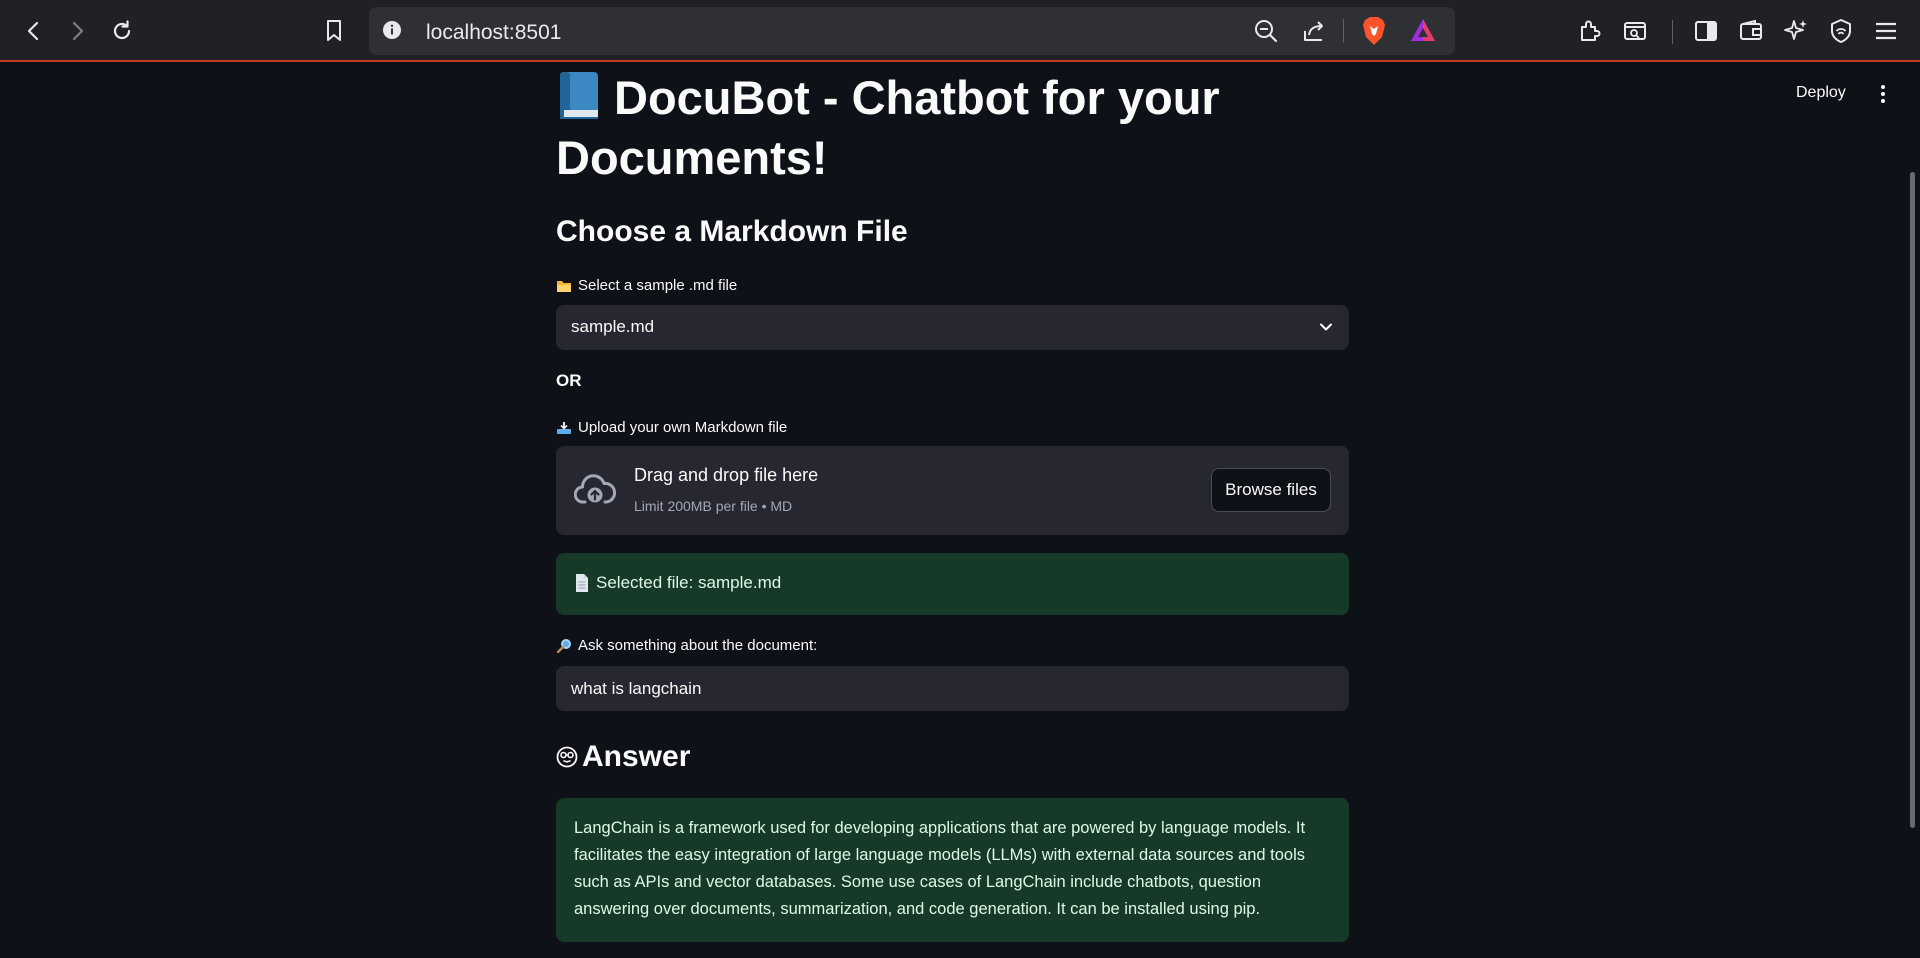 The height and width of the screenshot is (958, 1920). What do you see at coordinates (1590, 31) in the screenshot?
I see `extensions-icon` at bounding box center [1590, 31].